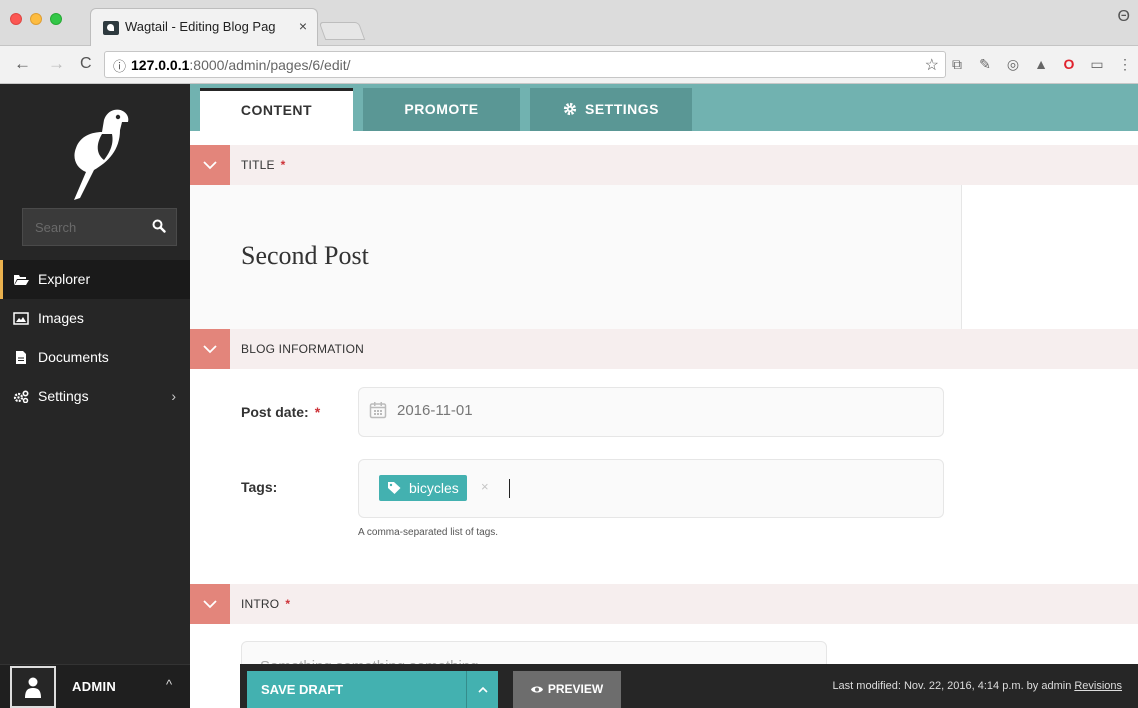 The width and height of the screenshot is (1138, 708). Describe the element at coordinates (16, 19) in the screenshot. I see `window-close-button` at that location.